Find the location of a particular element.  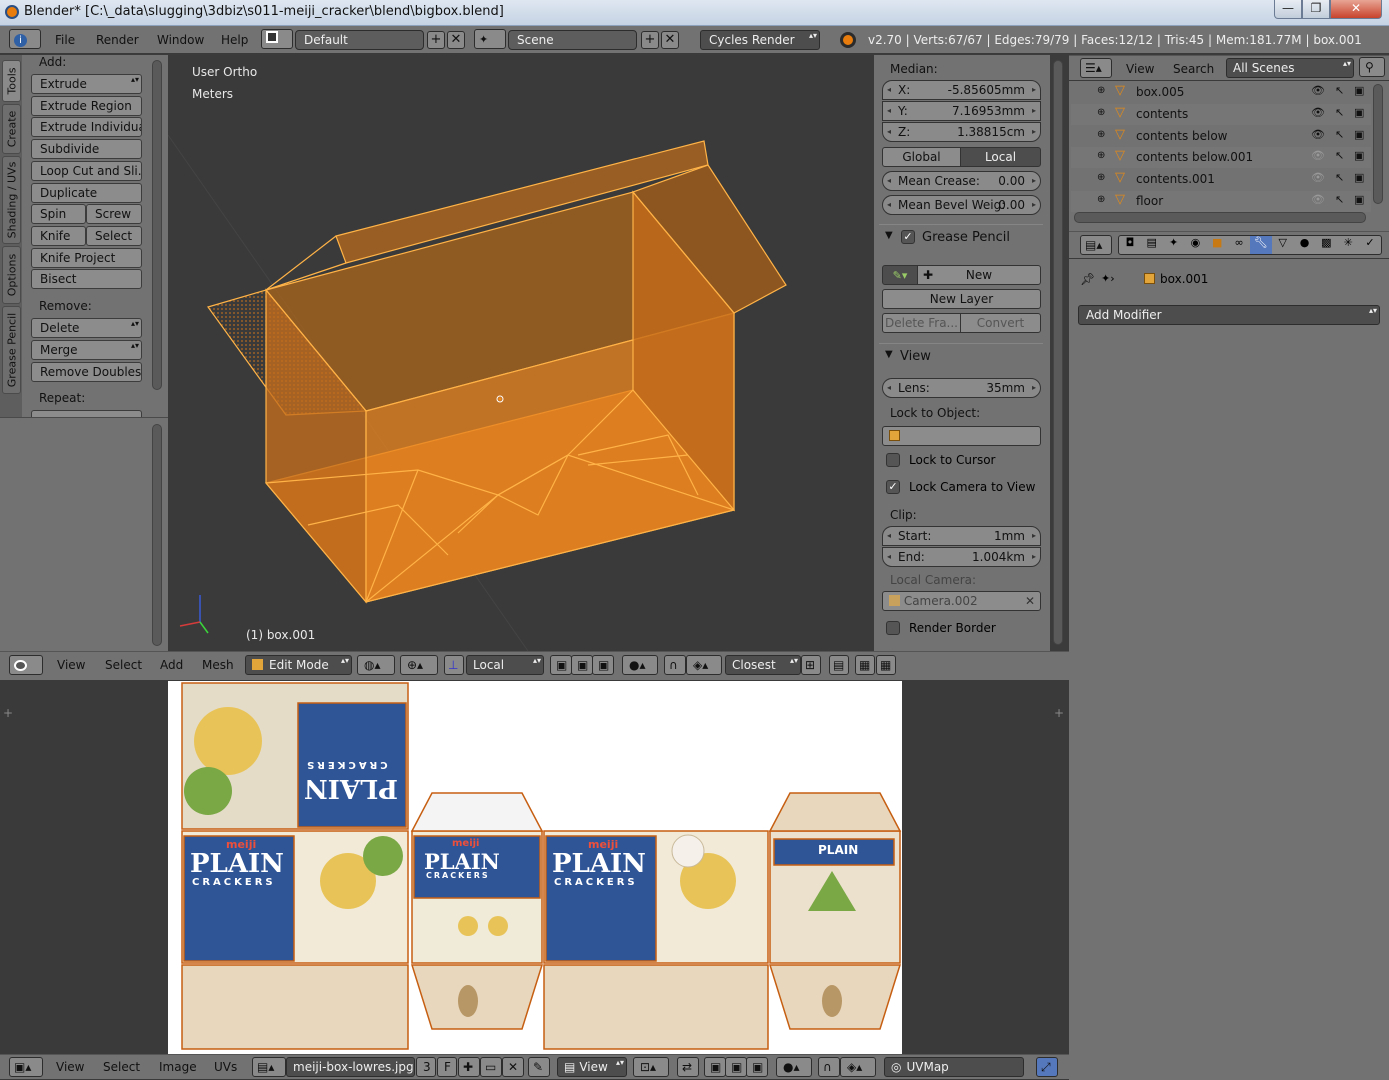

edge-select-button: ▣ is located at coordinates (582, 665).